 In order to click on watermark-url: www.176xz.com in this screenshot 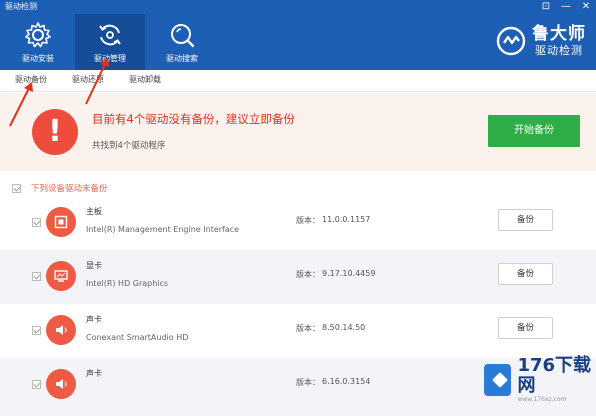, I will do `click(542, 399)`.